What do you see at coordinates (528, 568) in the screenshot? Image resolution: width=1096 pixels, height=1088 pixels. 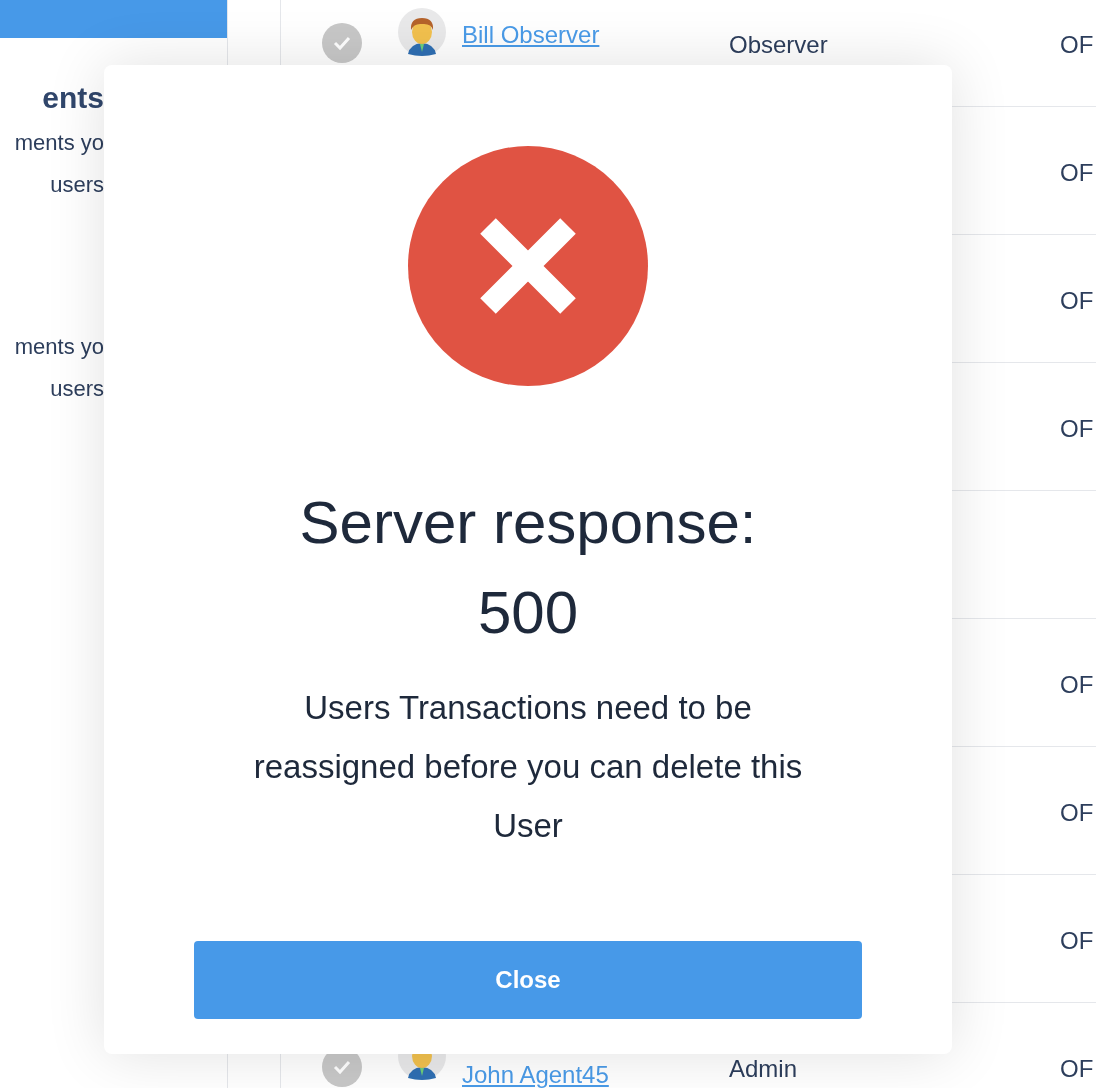 I see `dialog-title: Server response: 500` at bounding box center [528, 568].